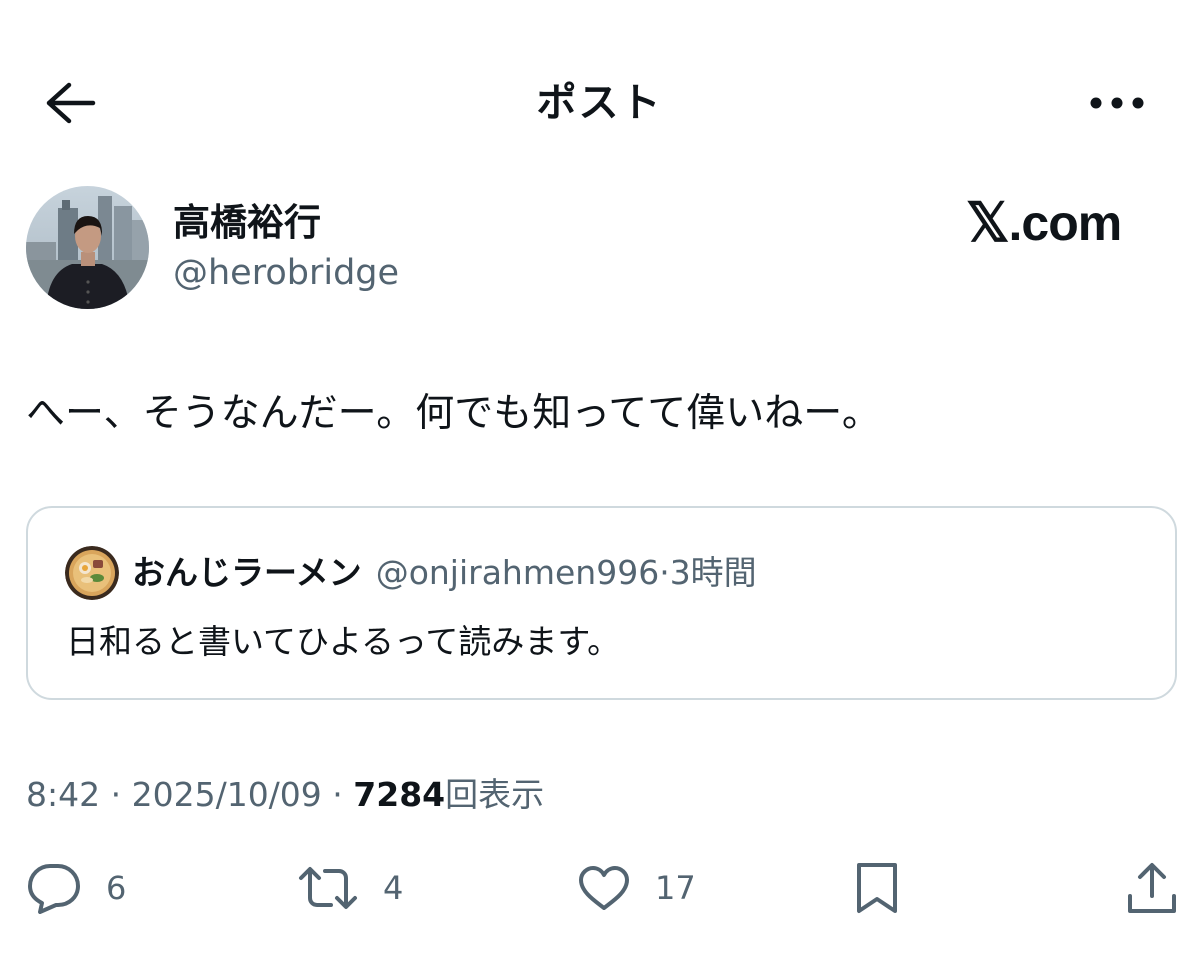 This screenshot has height=976, width=1199. What do you see at coordinates (247, 572) in the screenshot?
I see `quote-author-name: おんじラーメン` at bounding box center [247, 572].